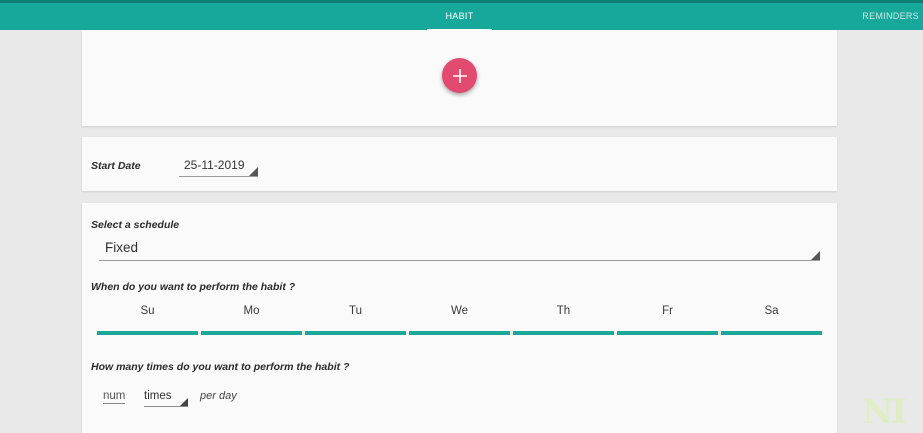 The height and width of the screenshot is (433, 923). I want to click on day-label: Fr, so click(667, 311).